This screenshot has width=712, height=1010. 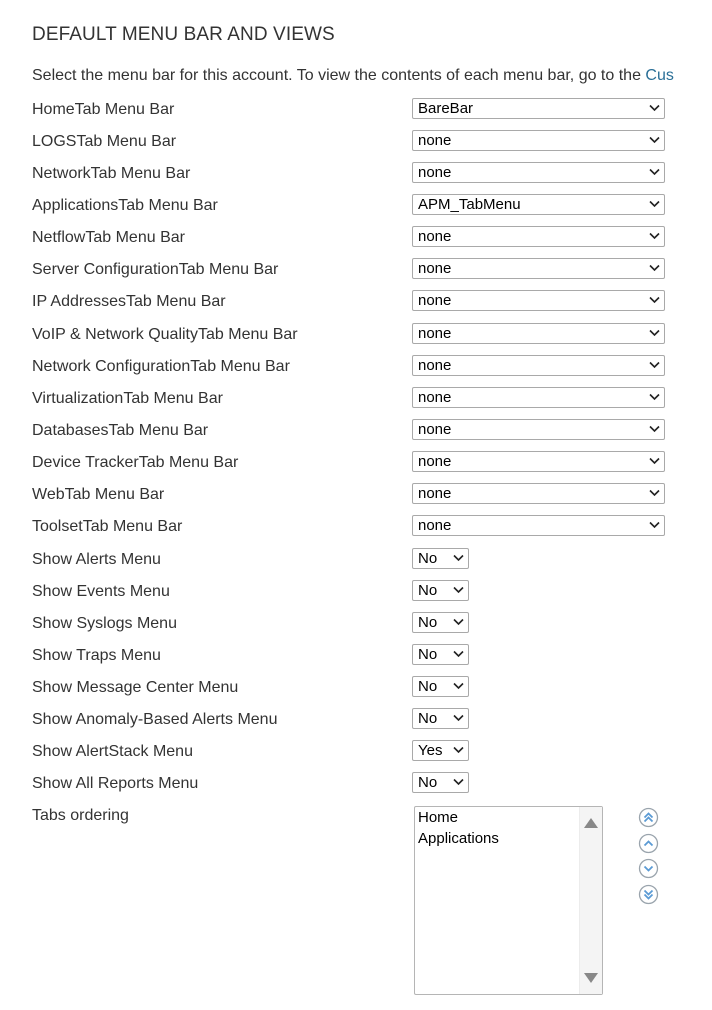 What do you see at coordinates (80, 815) in the screenshot?
I see `tabs-ordering-label: Tabs ordering` at bounding box center [80, 815].